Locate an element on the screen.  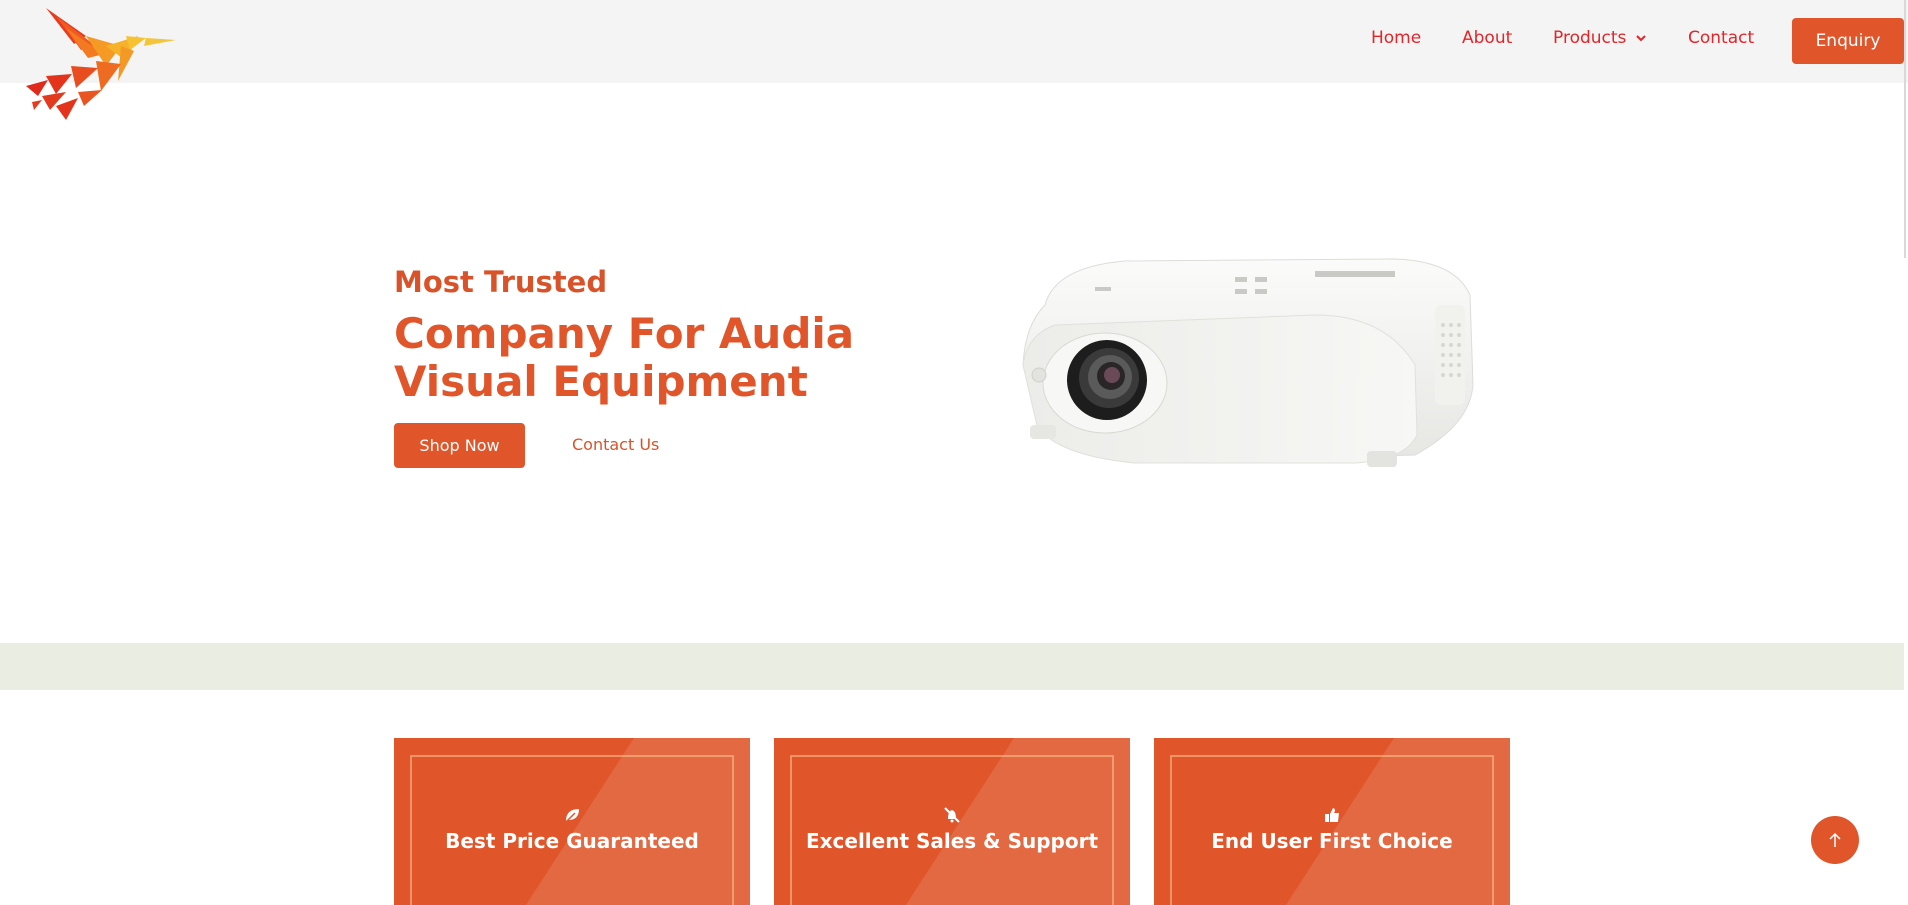
arrow-up-icon is located at coordinates (1835, 839).